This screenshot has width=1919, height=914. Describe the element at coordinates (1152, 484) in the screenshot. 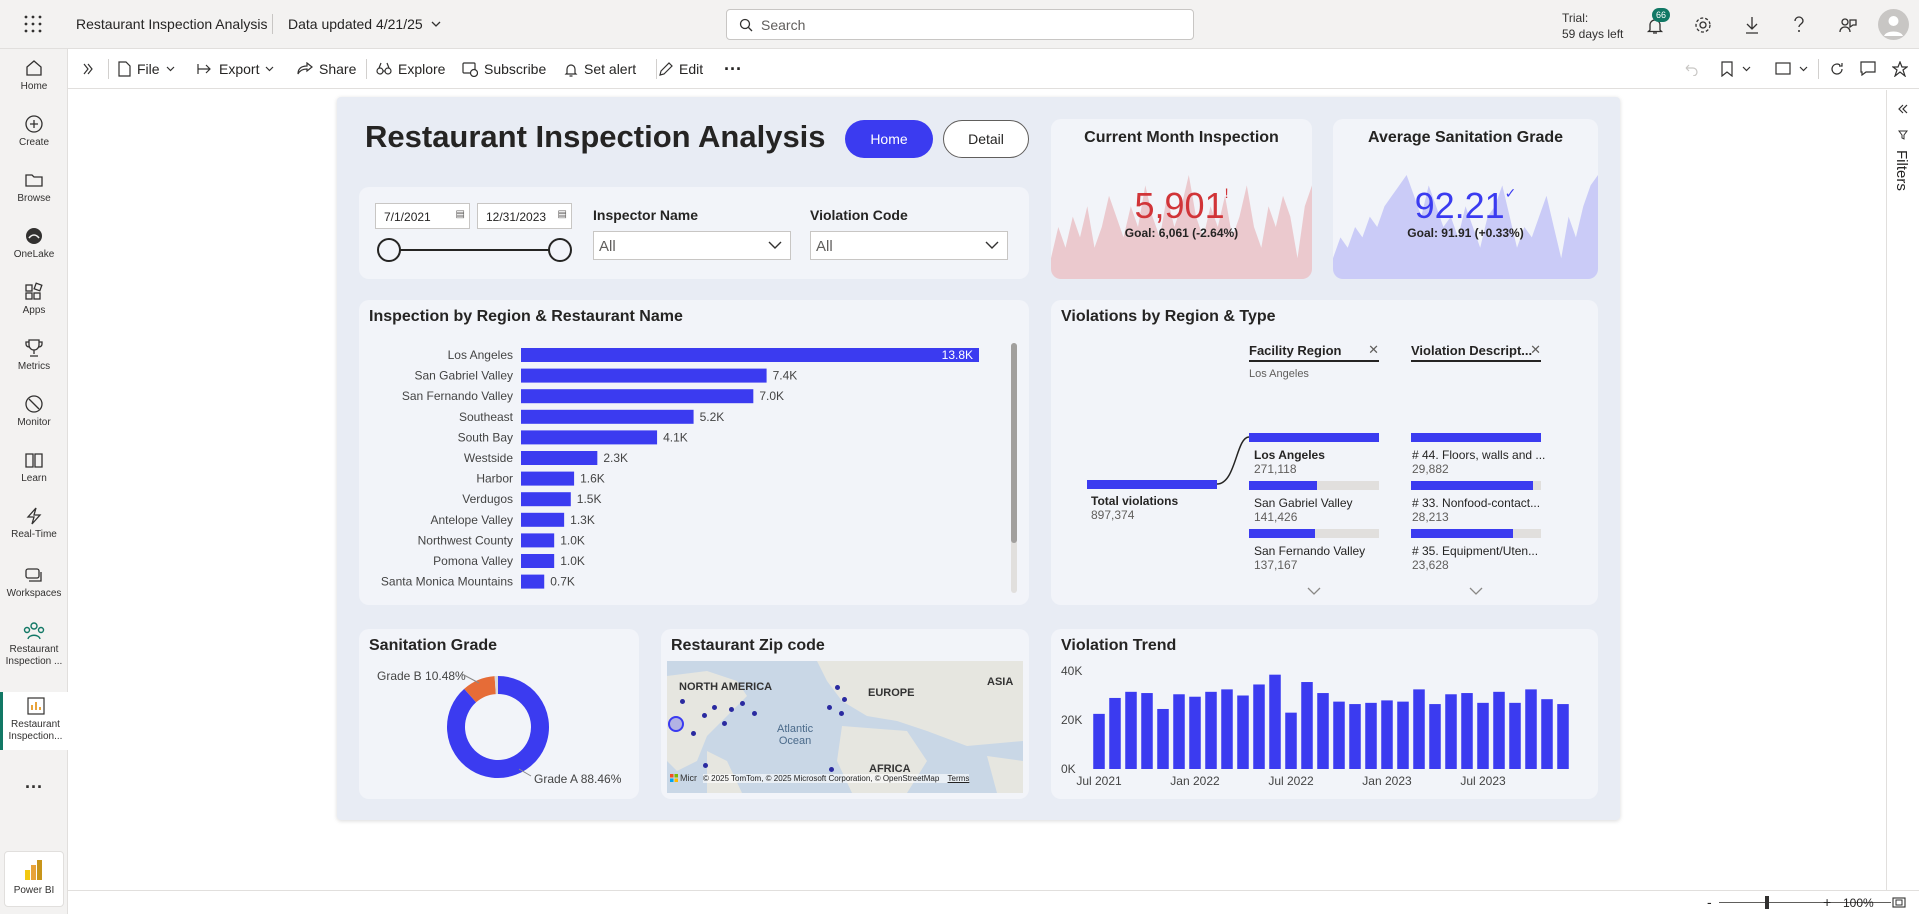

I see `tree-root-bar` at that location.